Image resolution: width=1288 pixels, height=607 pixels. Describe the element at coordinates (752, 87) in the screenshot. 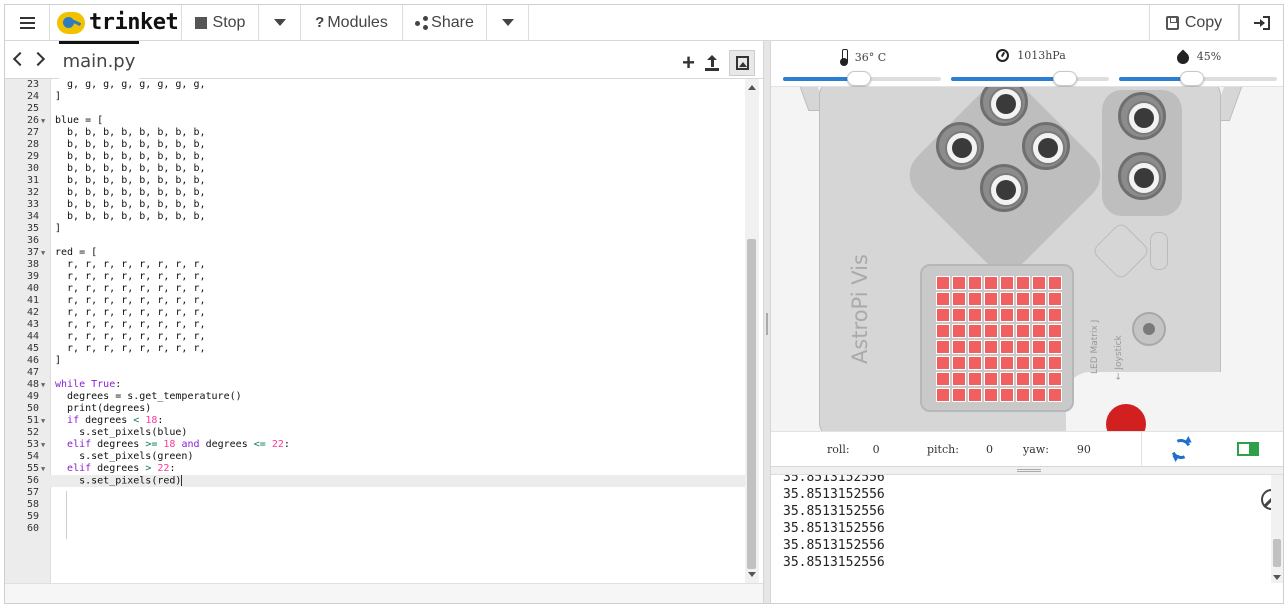

I see `scroll-up-arrow-icon` at that location.